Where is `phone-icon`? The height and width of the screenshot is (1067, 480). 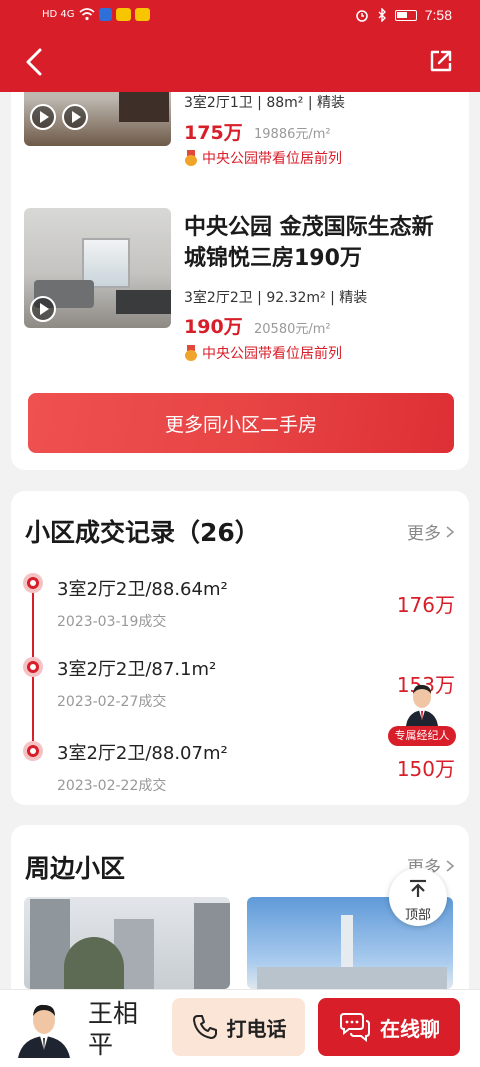
phone-icon is located at coordinates (204, 1027).